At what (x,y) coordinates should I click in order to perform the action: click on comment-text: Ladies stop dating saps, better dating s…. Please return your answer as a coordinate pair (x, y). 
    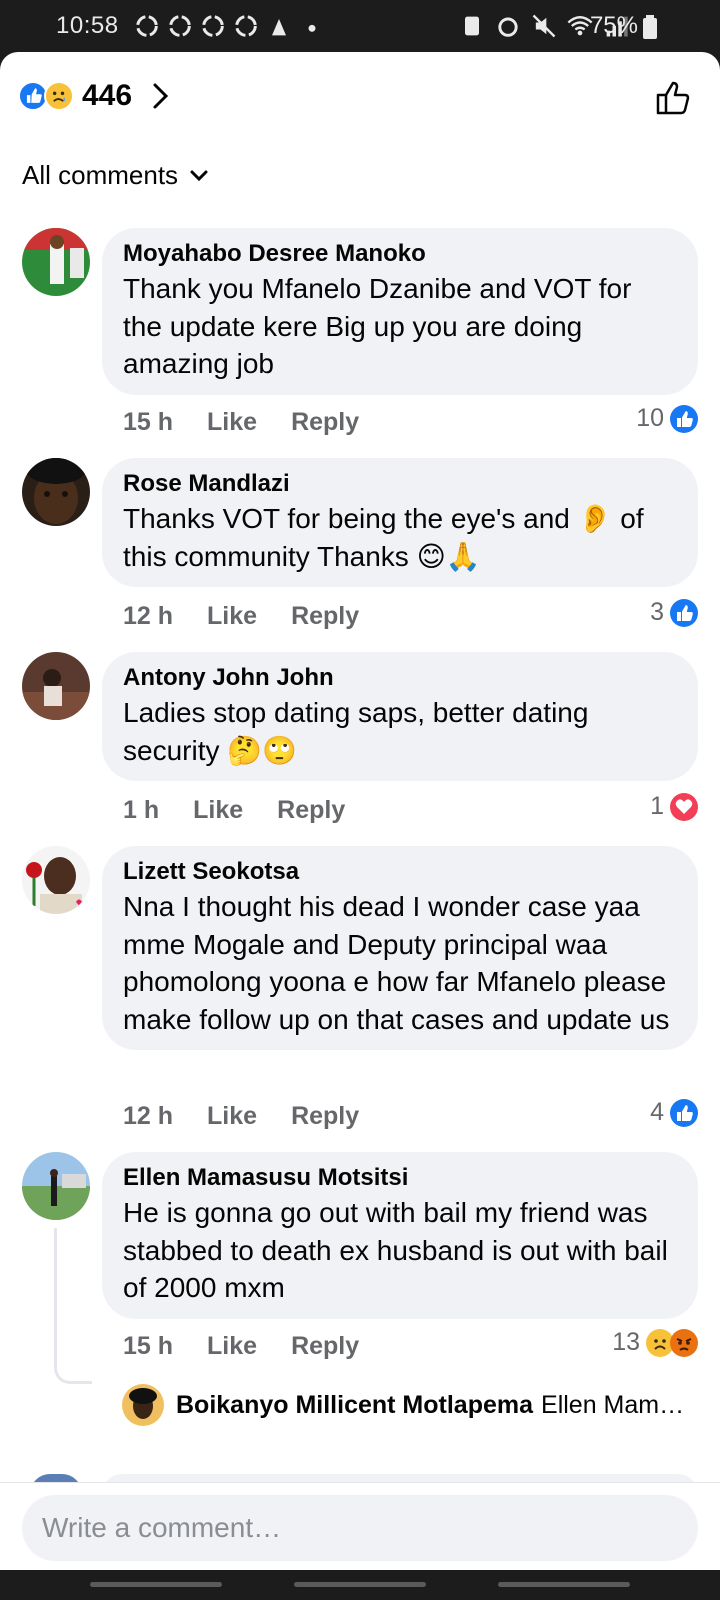
    Looking at the image, I should click on (356, 731).